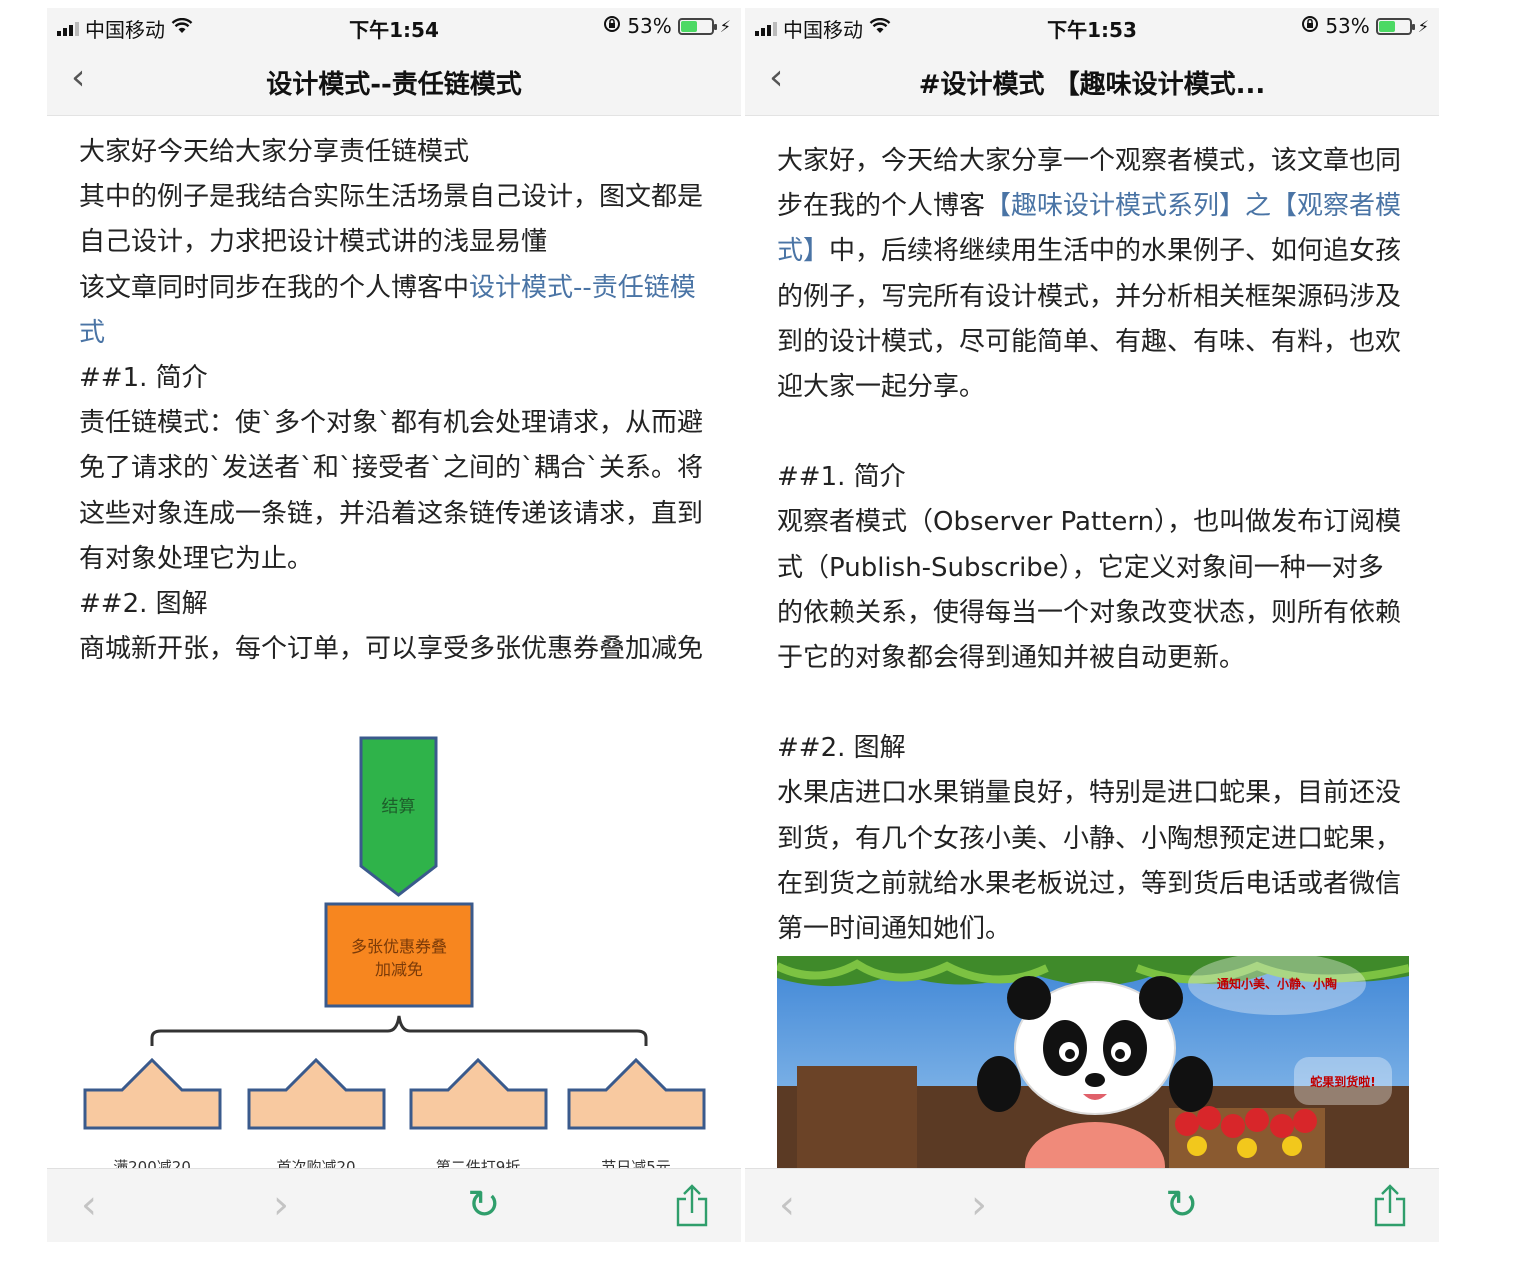  What do you see at coordinates (1093, 1063) in the screenshot?
I see `panda-illustration: 通知小美、小静、小陶 蛇果到货啦!` at bounding box center [1093, 1063].